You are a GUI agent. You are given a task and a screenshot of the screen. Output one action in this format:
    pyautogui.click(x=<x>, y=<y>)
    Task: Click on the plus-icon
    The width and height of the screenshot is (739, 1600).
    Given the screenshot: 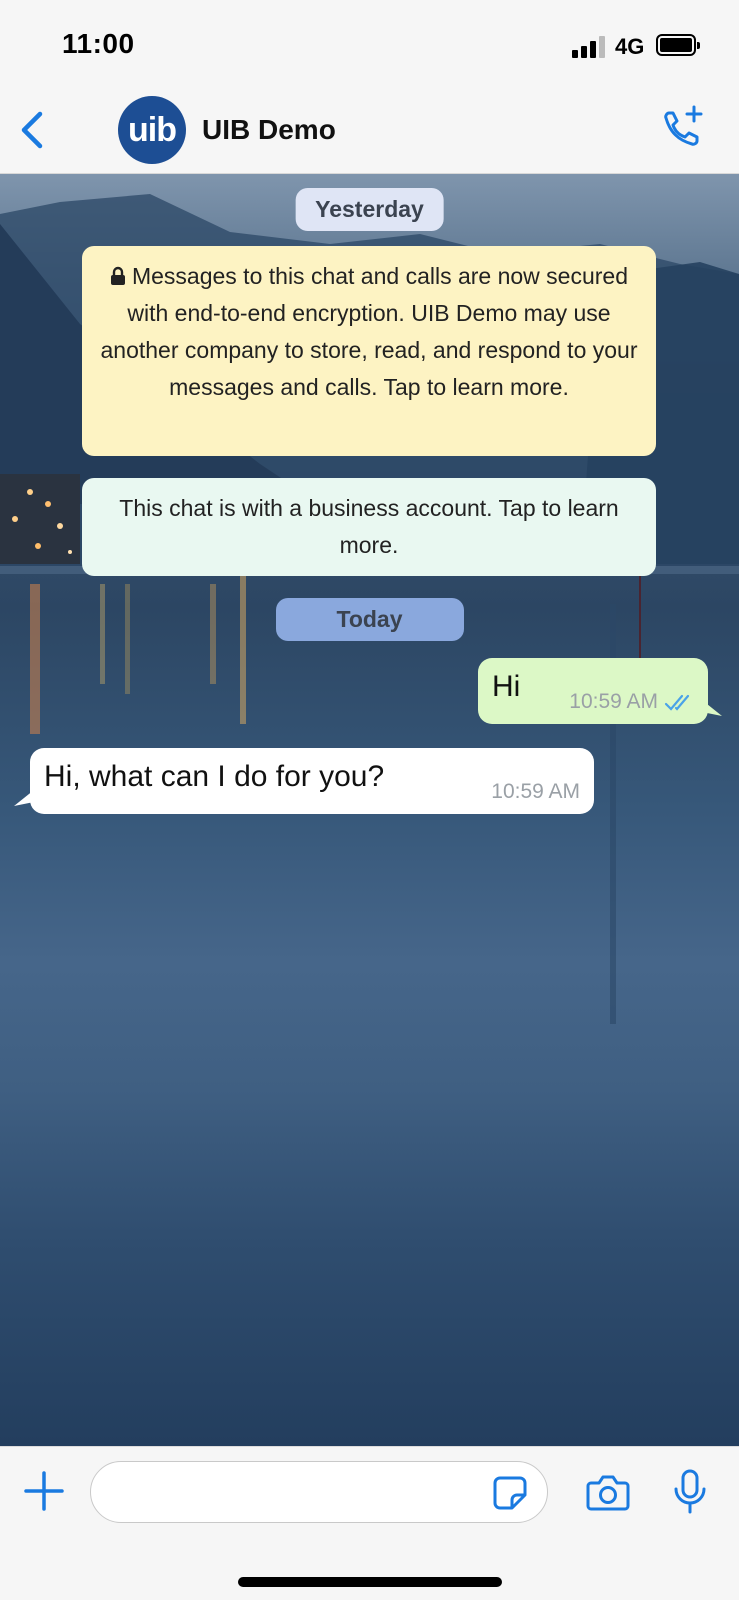 What is the action you would take?
    pyautogui.click(x=44, y=1491)
    